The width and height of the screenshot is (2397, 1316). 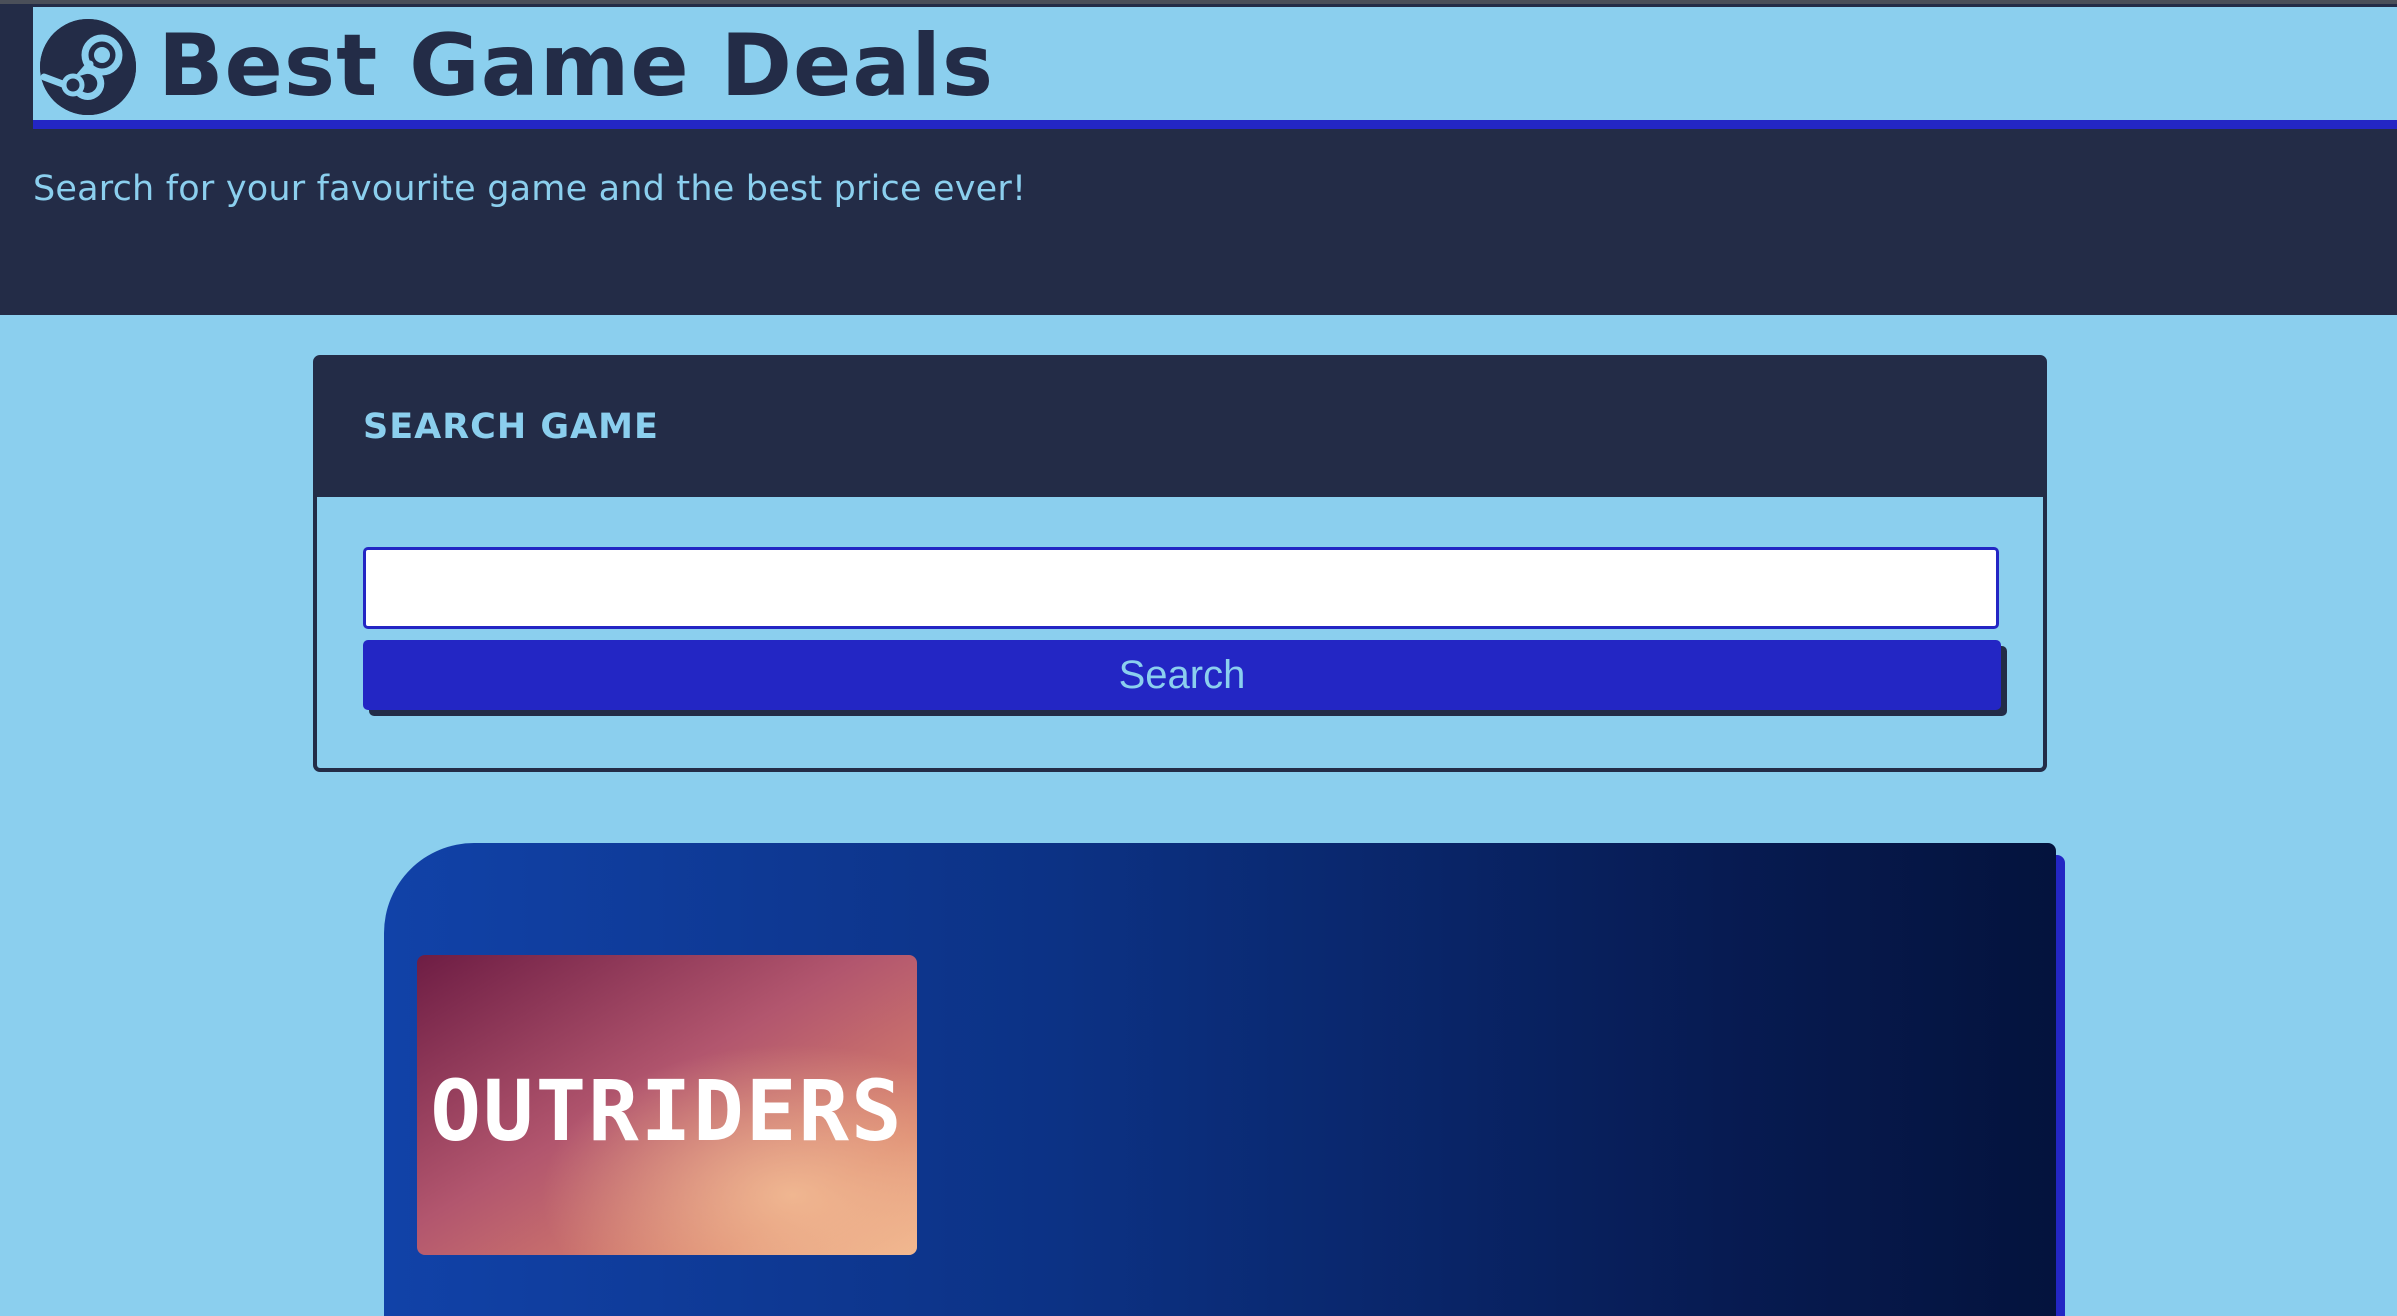 I want to click on search-card-title: SEARCH GAME, so click(x=511, y=427).